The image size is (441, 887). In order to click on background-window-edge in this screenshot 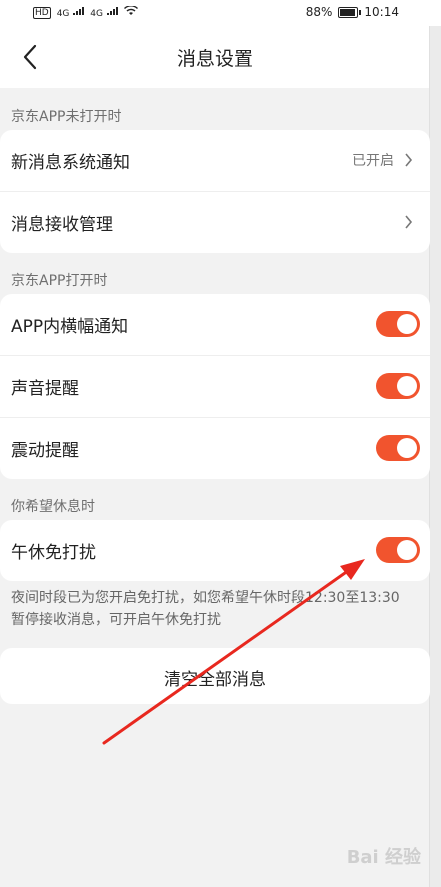, I will do `click(435, 456)`.